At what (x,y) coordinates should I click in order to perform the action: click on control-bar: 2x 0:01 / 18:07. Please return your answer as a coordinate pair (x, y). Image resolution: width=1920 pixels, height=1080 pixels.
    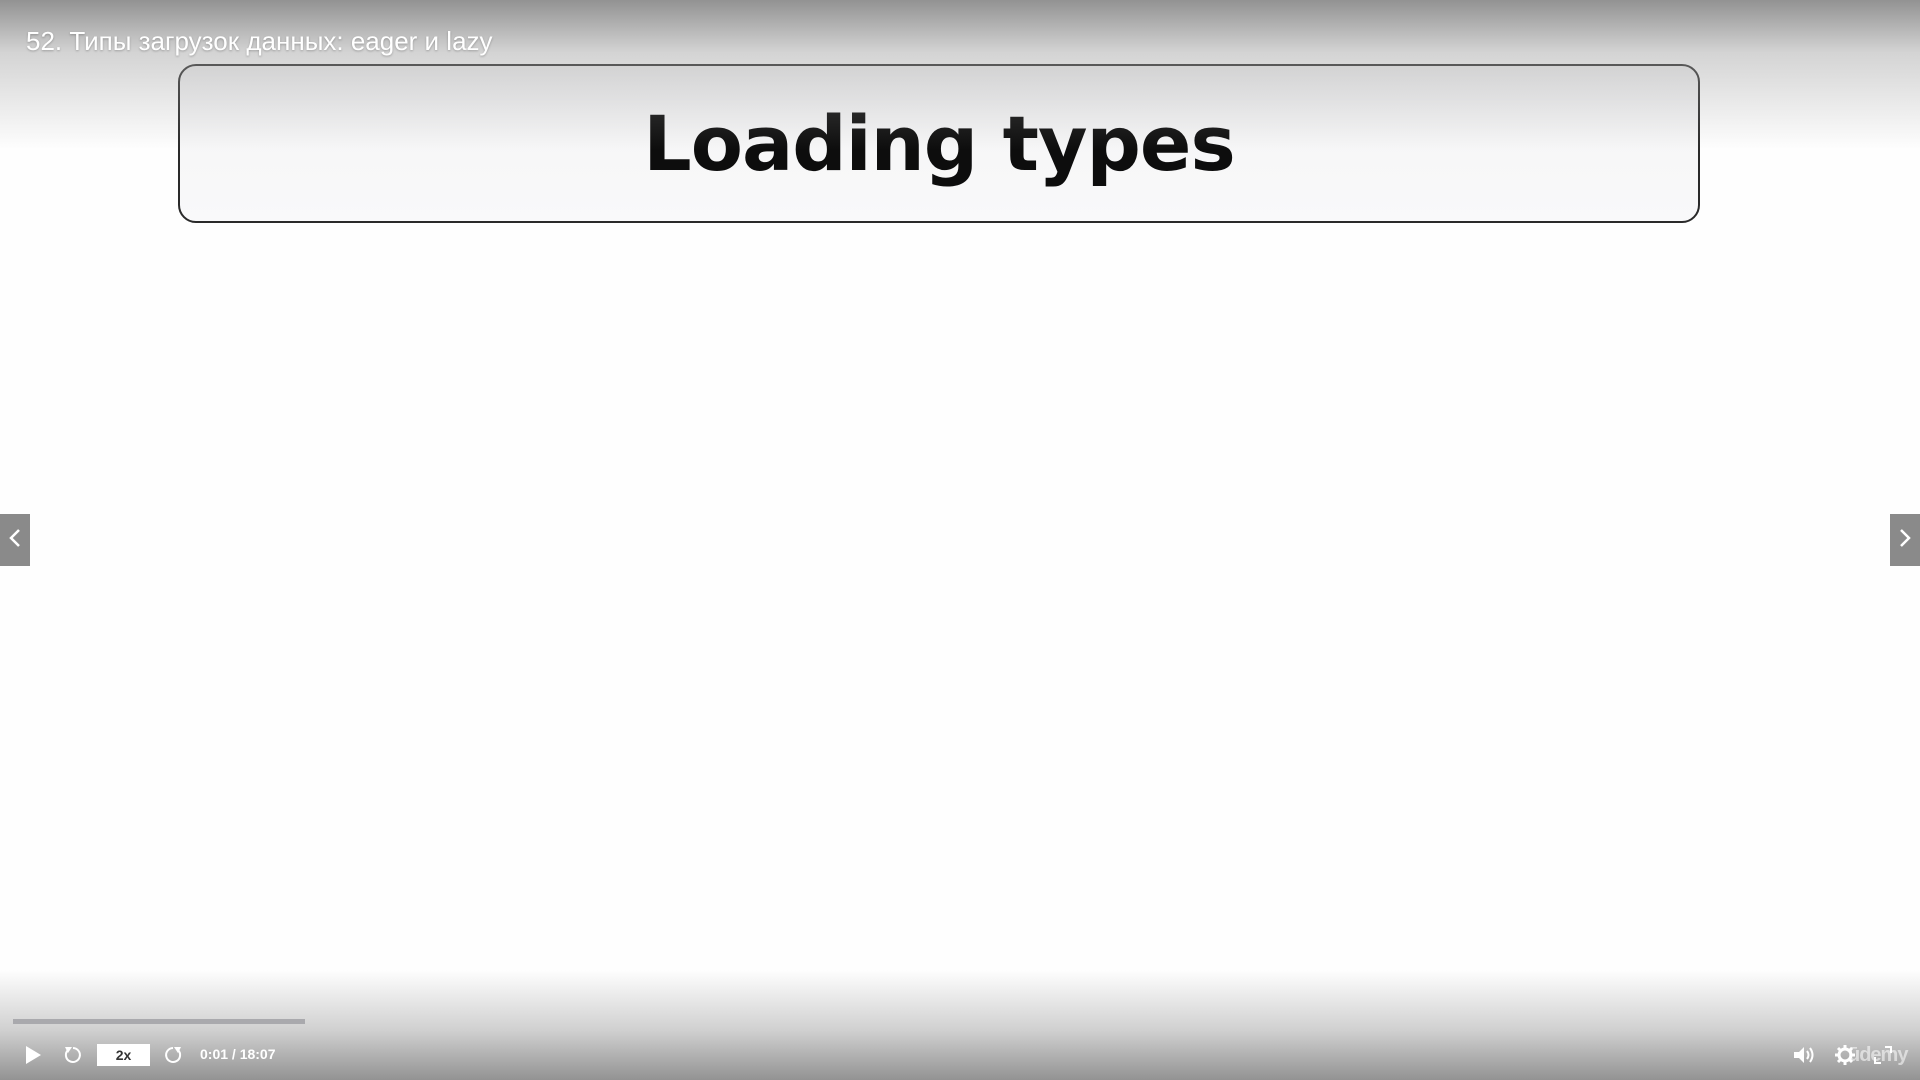
    Looking at the image, I should click on (960, 1055).